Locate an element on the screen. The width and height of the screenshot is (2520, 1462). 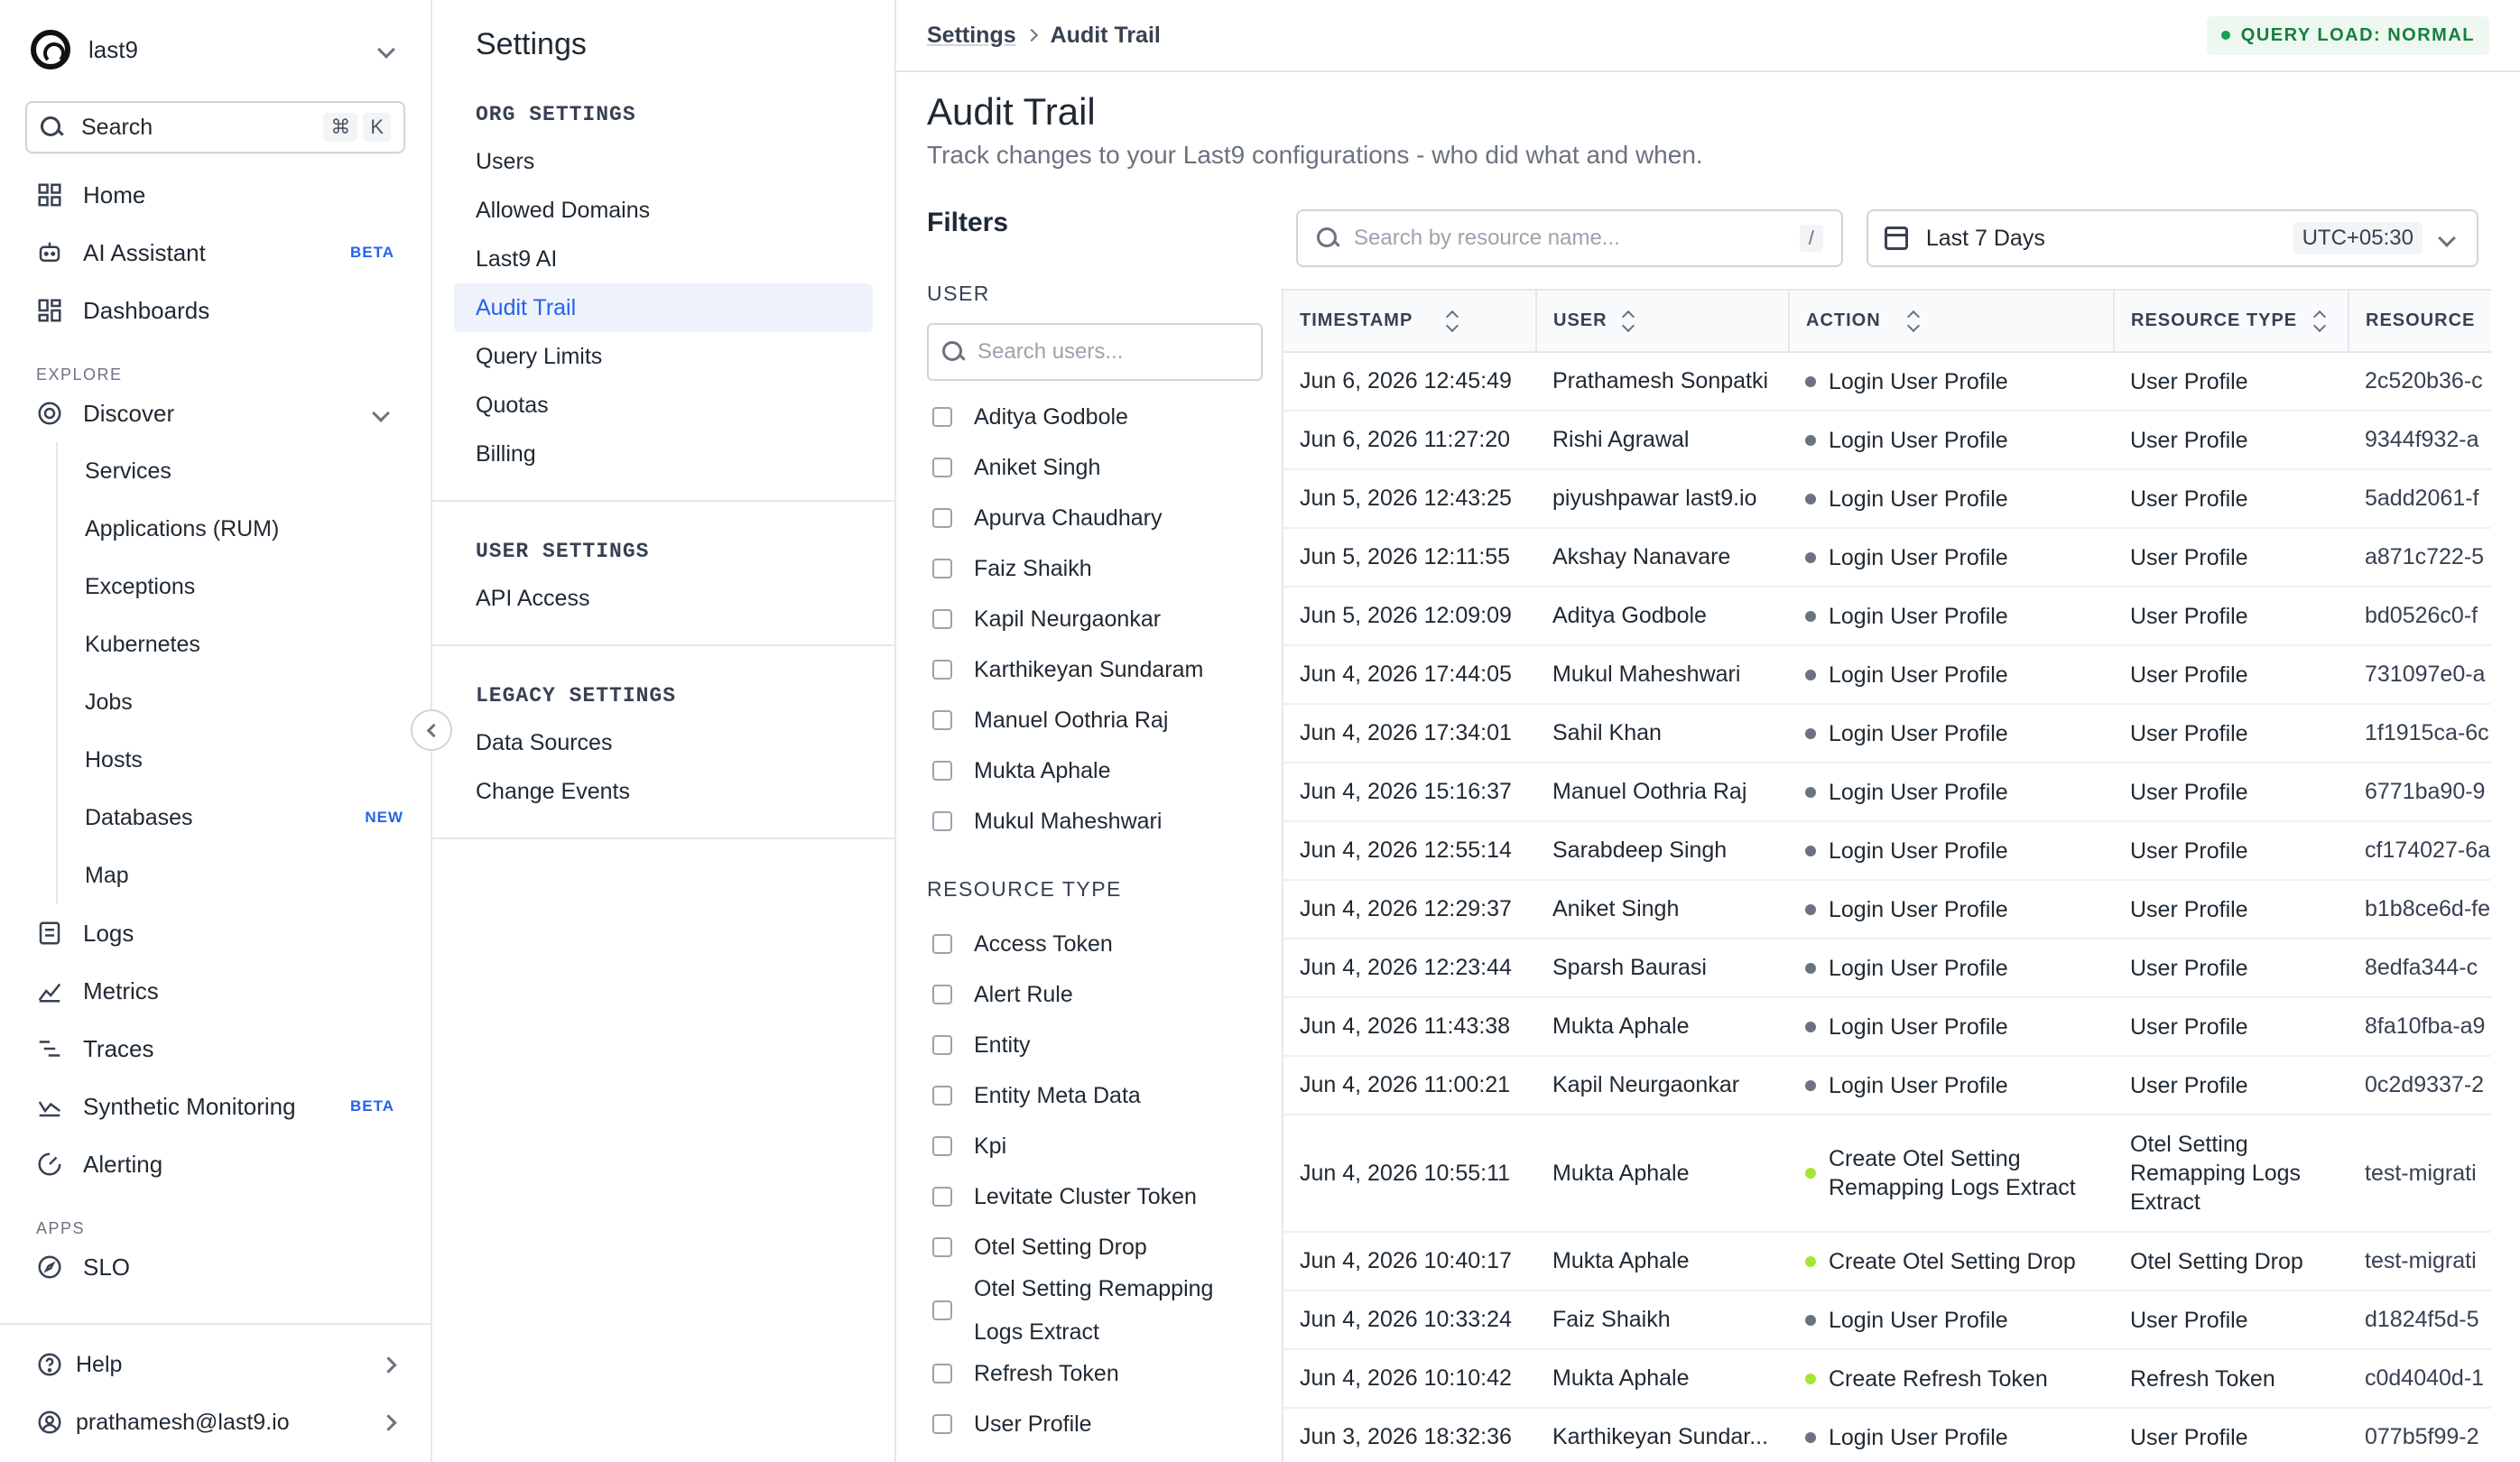
filter-checkbox-item: Alert Rule is located at coordinates (1095, 994).